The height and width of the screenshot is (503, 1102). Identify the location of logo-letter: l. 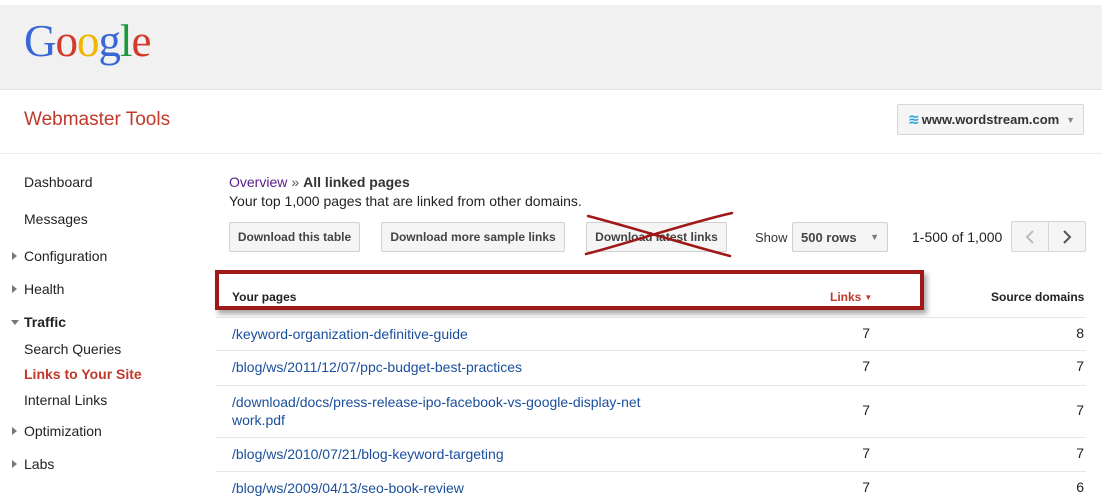
(126, 41).